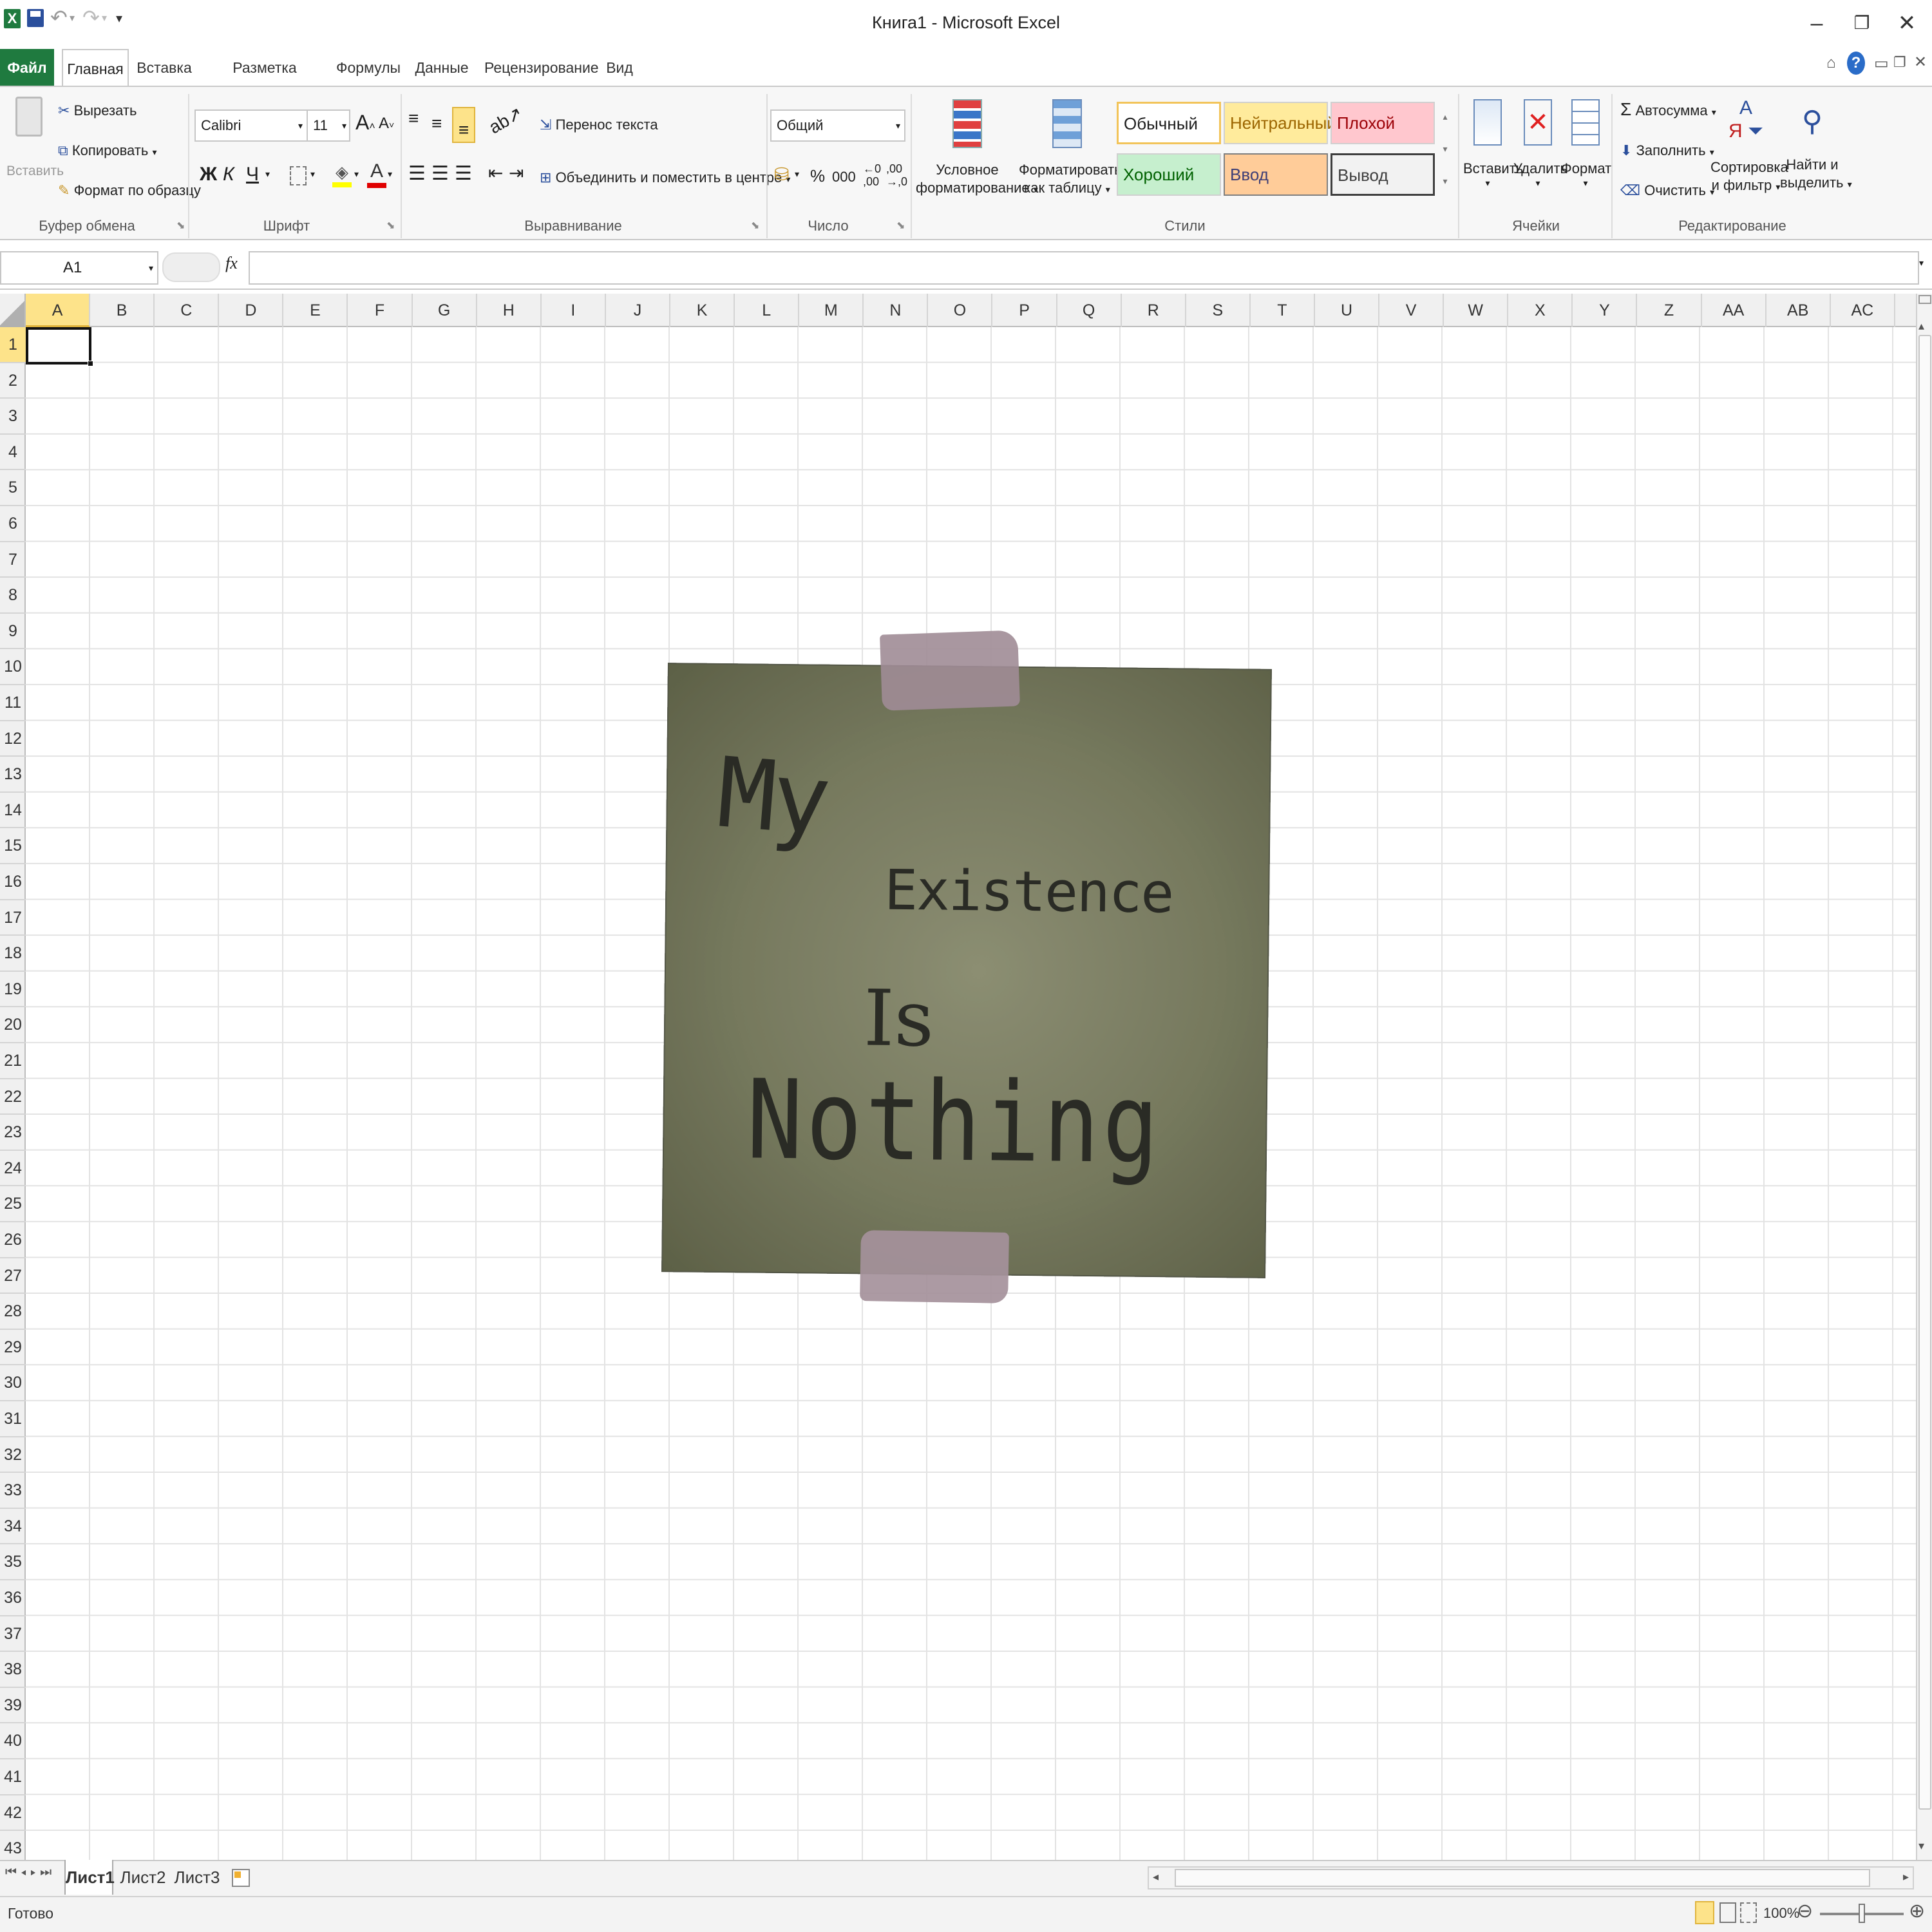 Image resolution: width=1932 pixels, height=1932 pixels. Describe the element at coordinates (755, 225) in the screenshot. I see `alignment-launcher-icon: ⬊` at that location.